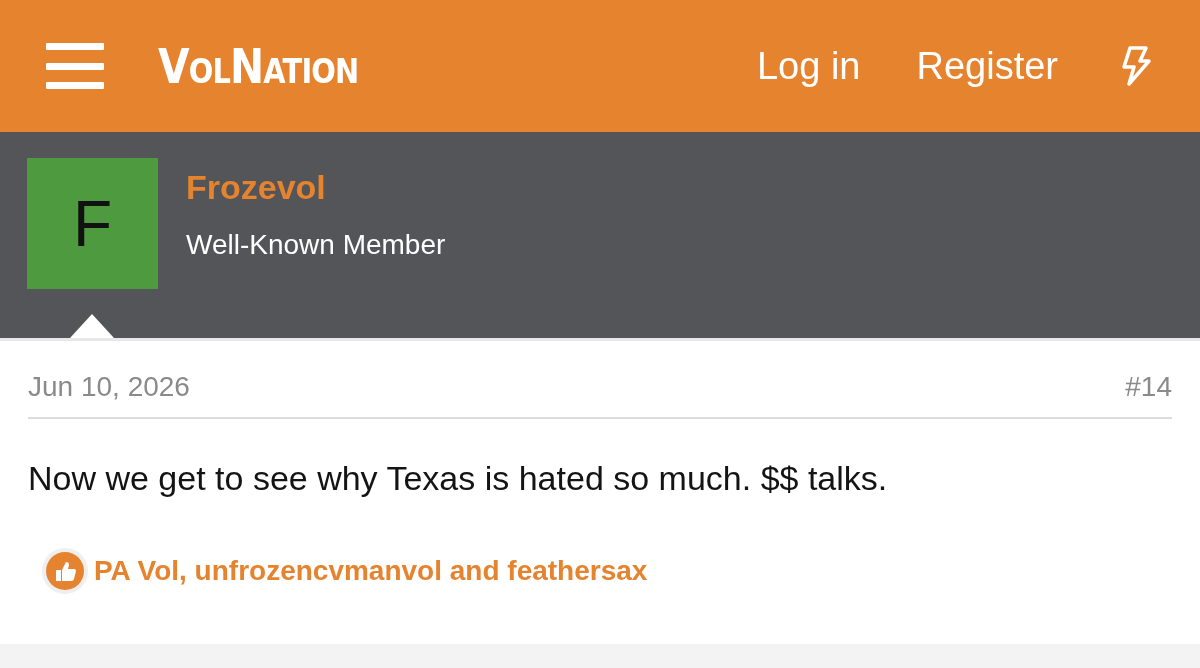  What do you see at coordinates (92, 223) in the screenshot?
I see `user-avatar: F` at bounding box center [92, 223].